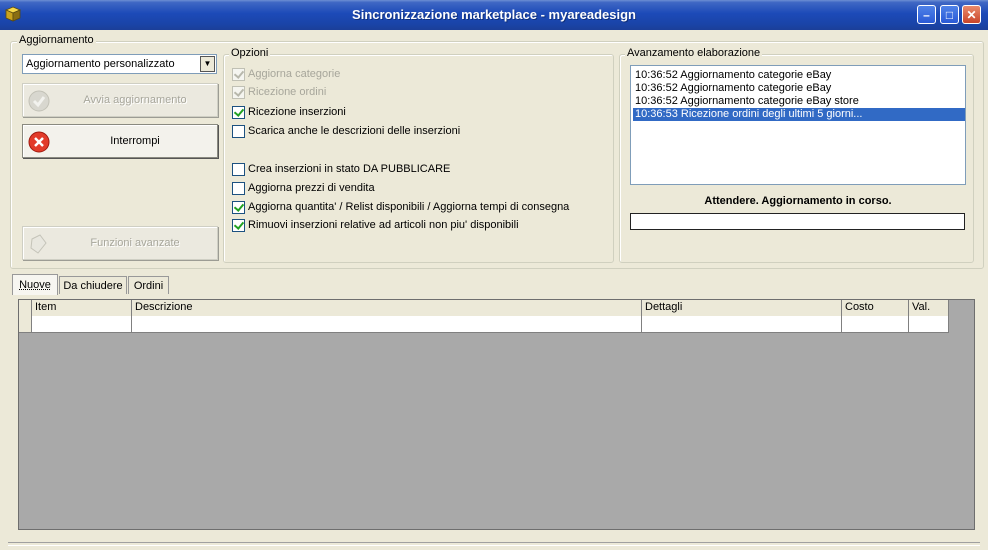 Image resolution: width=988 pixels, height=550 pixels. What do you see at coordinates (25, 308) in the screenshot?
I see `grid-header-corner` at bounding box center [25, 308].